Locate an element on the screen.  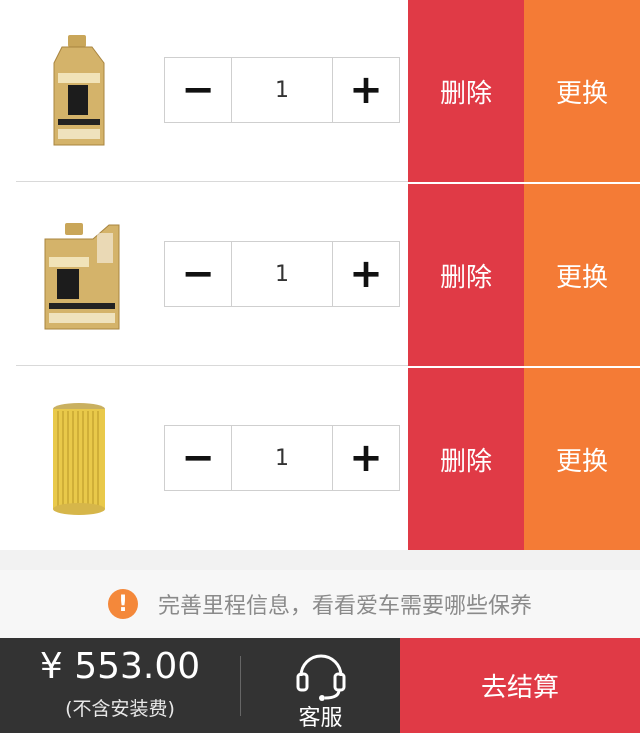
exclamation-icon: ! is located at coordinates (122, 604).